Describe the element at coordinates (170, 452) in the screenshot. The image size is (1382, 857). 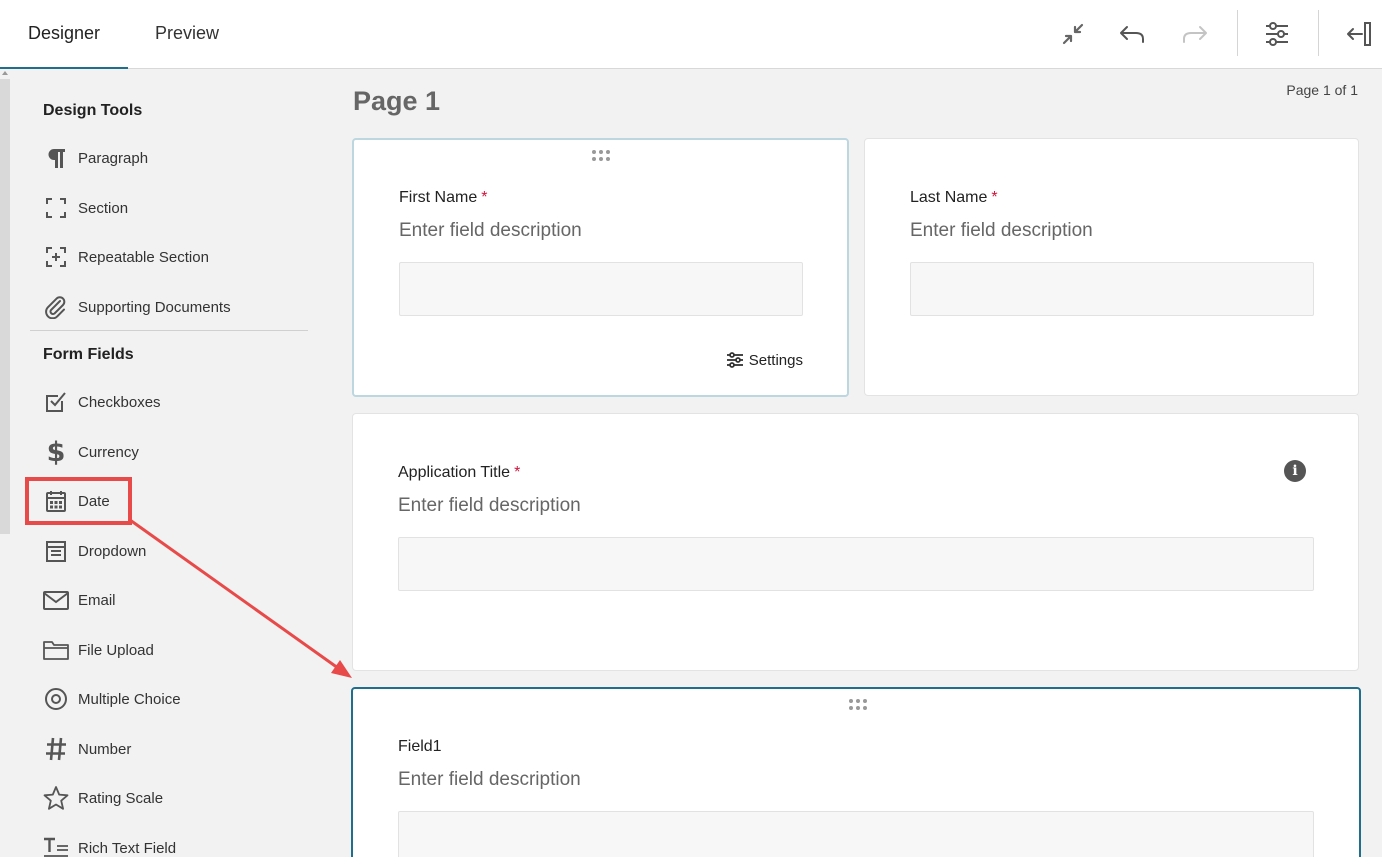
I see `sidebar-item-currency: $ Currency` at that location.